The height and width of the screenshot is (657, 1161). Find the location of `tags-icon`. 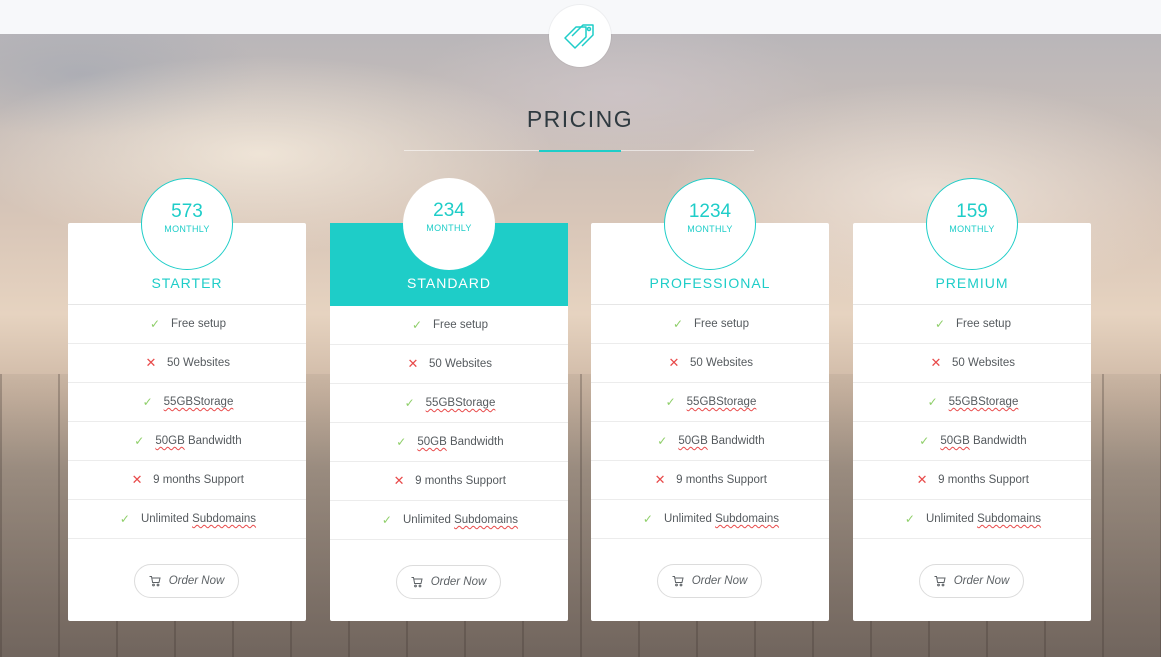

tags-icon is located at coordinates (579, 36).